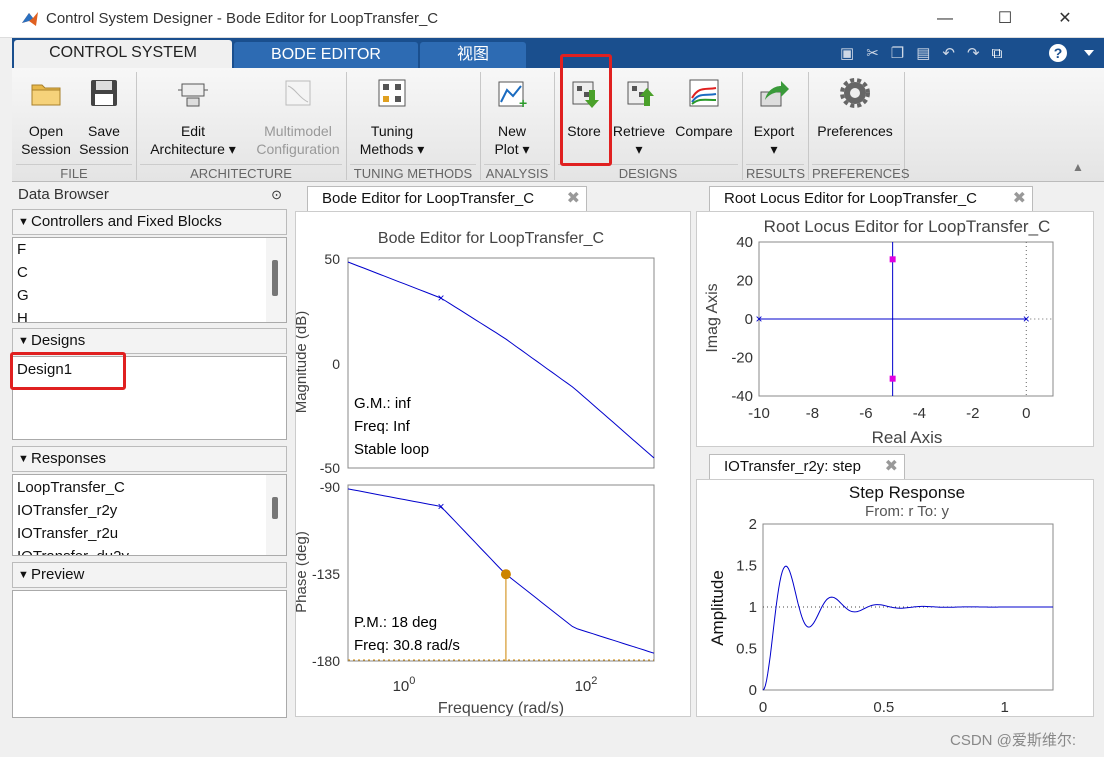 The height and width of the screenshot is (757, 1104). I want to click on rlocus-xlabel: Real Axis, so click(907, 437).